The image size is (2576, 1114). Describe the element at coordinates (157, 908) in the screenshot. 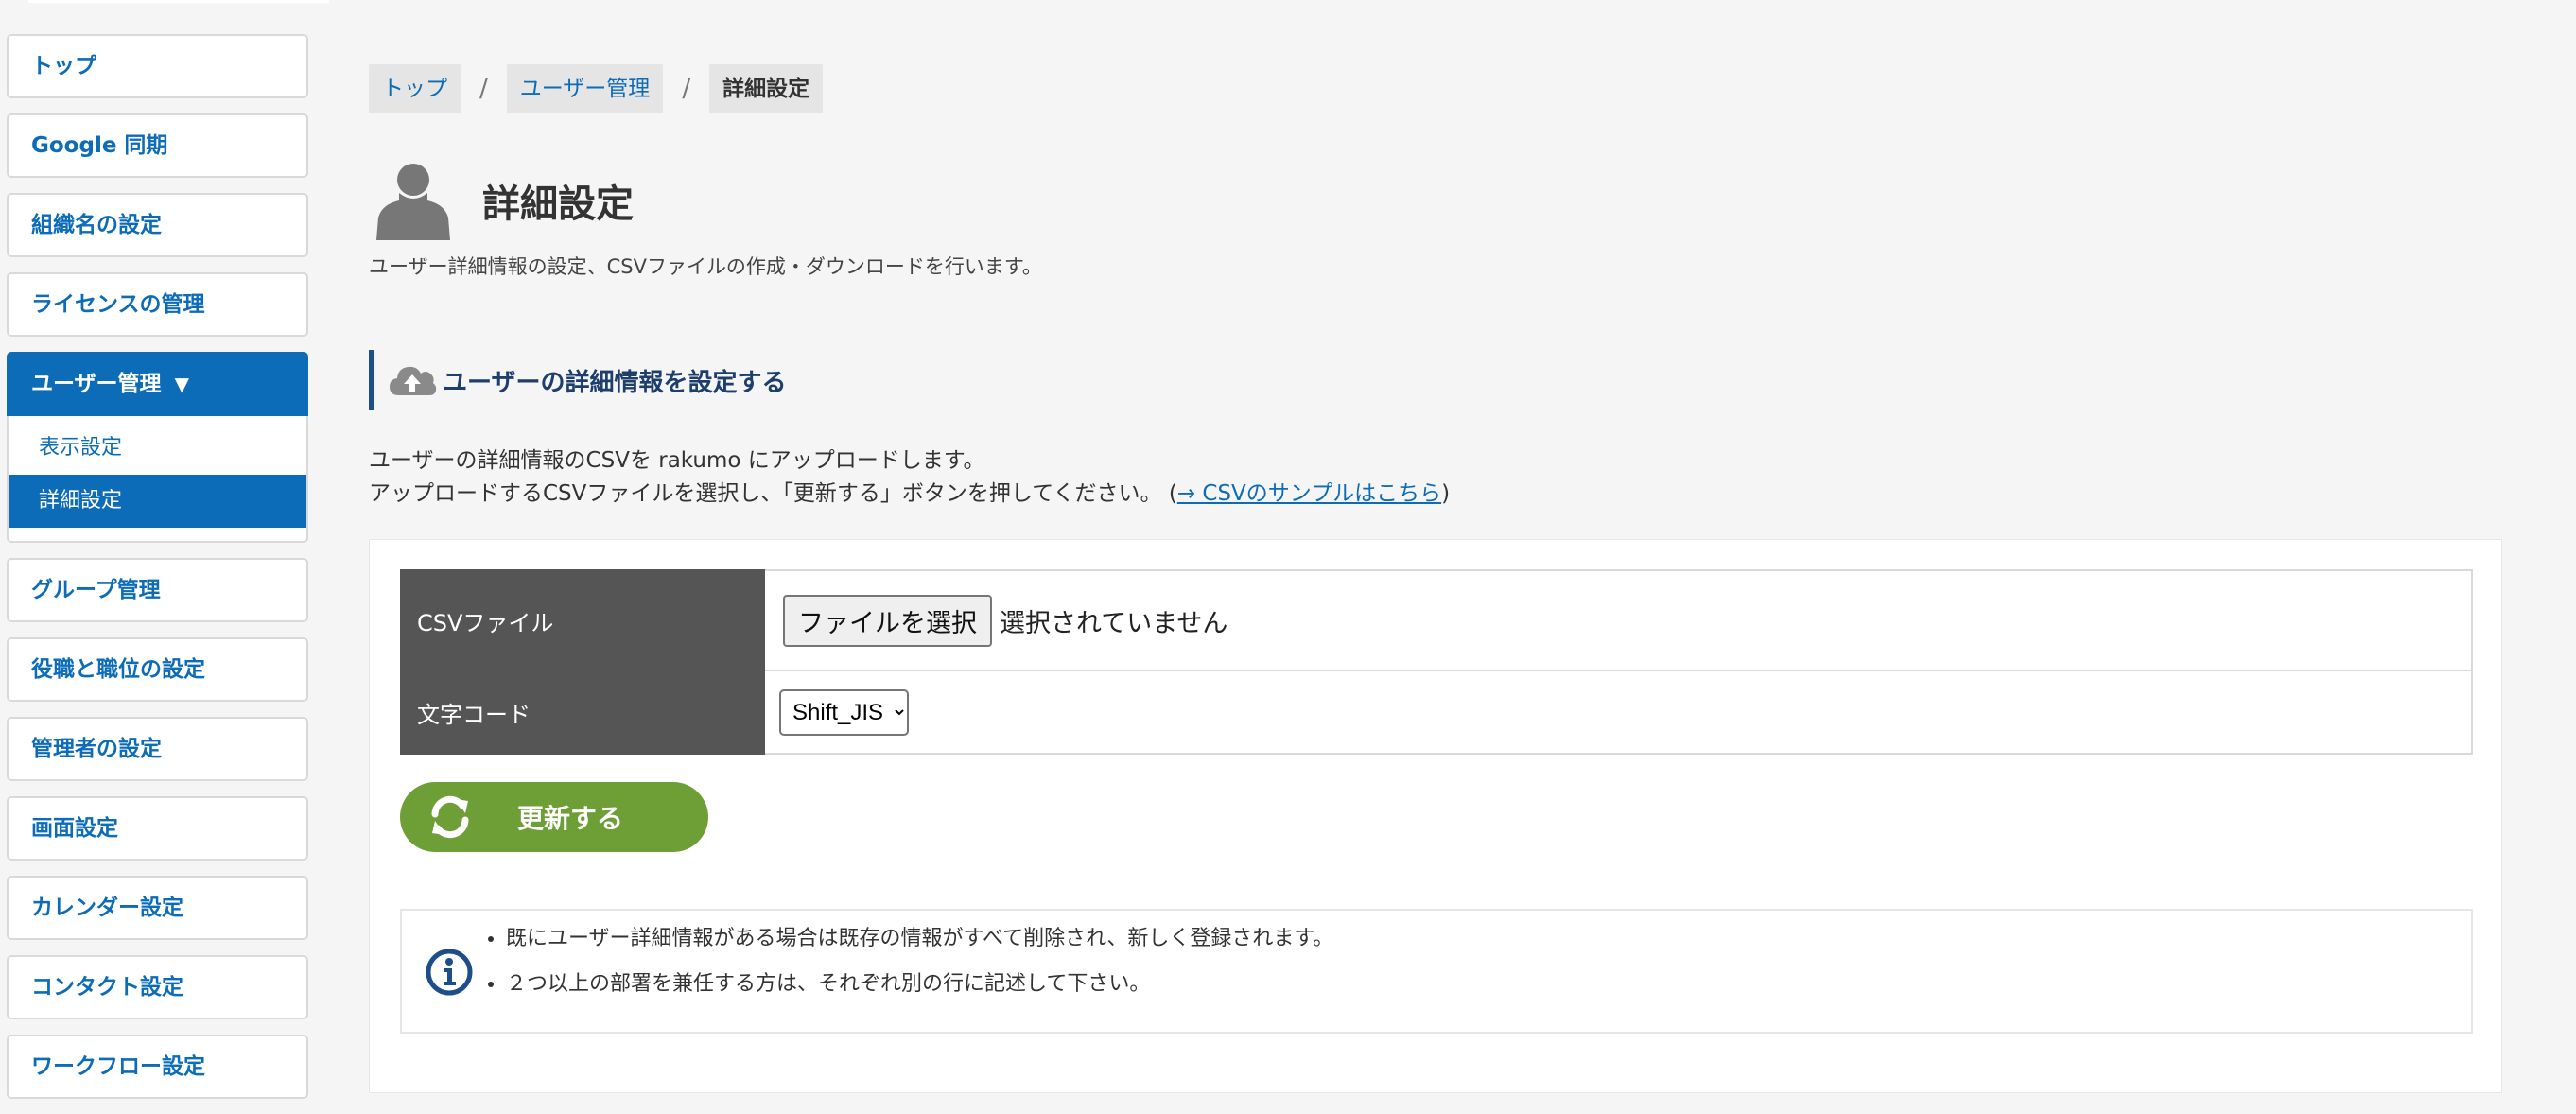

I see `sidebar-item-calendar: カレンダー設定` at that location.